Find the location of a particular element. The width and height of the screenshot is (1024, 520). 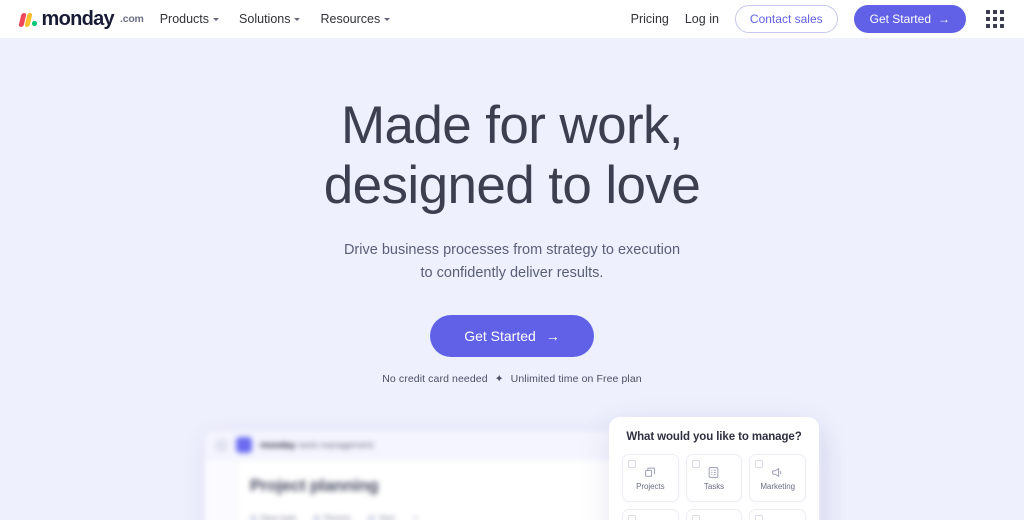

layers-icon is located at coordinates (650, 472).